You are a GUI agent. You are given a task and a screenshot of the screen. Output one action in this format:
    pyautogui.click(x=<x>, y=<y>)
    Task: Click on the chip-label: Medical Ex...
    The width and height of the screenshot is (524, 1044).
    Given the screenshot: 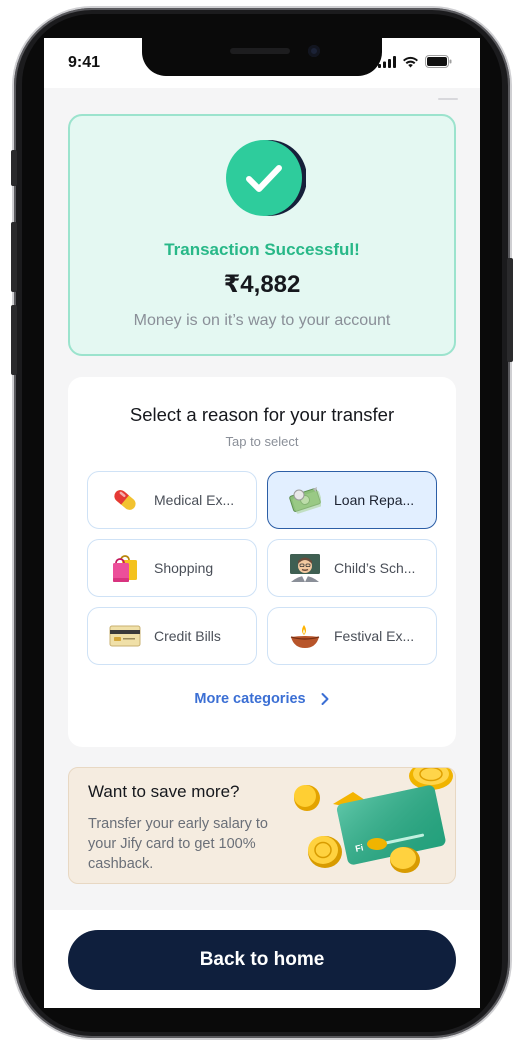 What is the action you would take?
    pyautogui.click(x=194, y=500)
    